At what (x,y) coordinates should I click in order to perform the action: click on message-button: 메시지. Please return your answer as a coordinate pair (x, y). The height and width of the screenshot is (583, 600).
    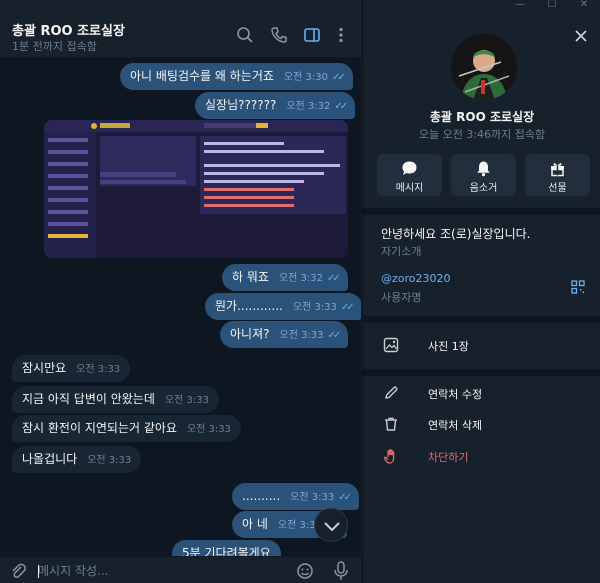
    Looking at the image, I should click on (409, 175).